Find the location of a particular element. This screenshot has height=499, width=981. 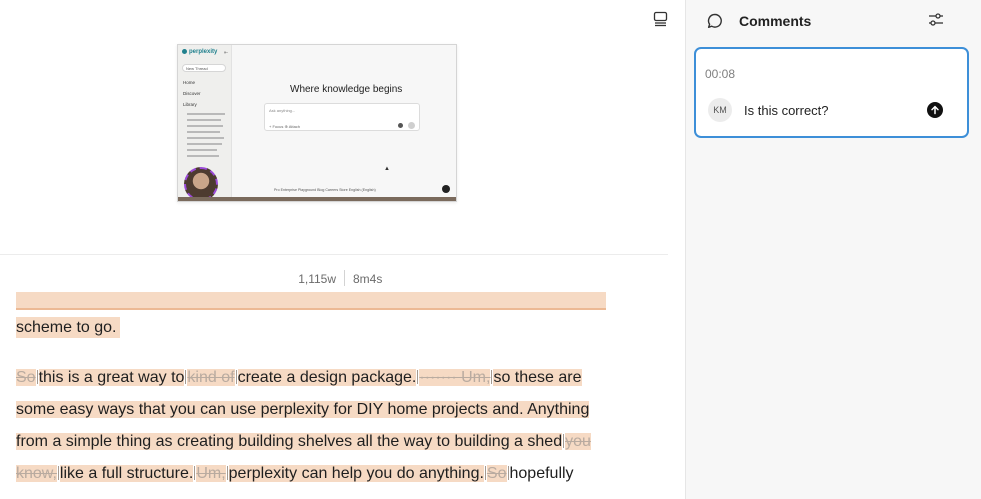

video-search-box: Ask anything... + Focus ⊕ Attach is located at coordinates (342, 117).